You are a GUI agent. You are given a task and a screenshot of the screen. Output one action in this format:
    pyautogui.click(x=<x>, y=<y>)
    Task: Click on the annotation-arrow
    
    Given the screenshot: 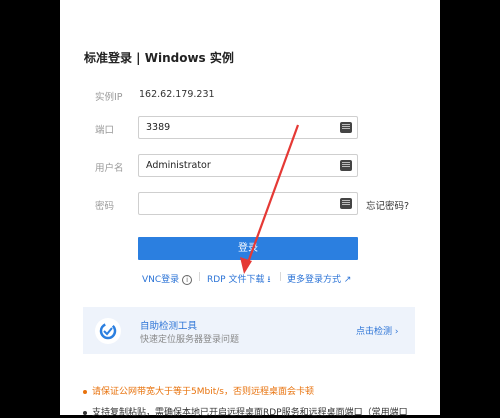 What is the action you would take?
    pyautogui.click(x=270, y=199)
    